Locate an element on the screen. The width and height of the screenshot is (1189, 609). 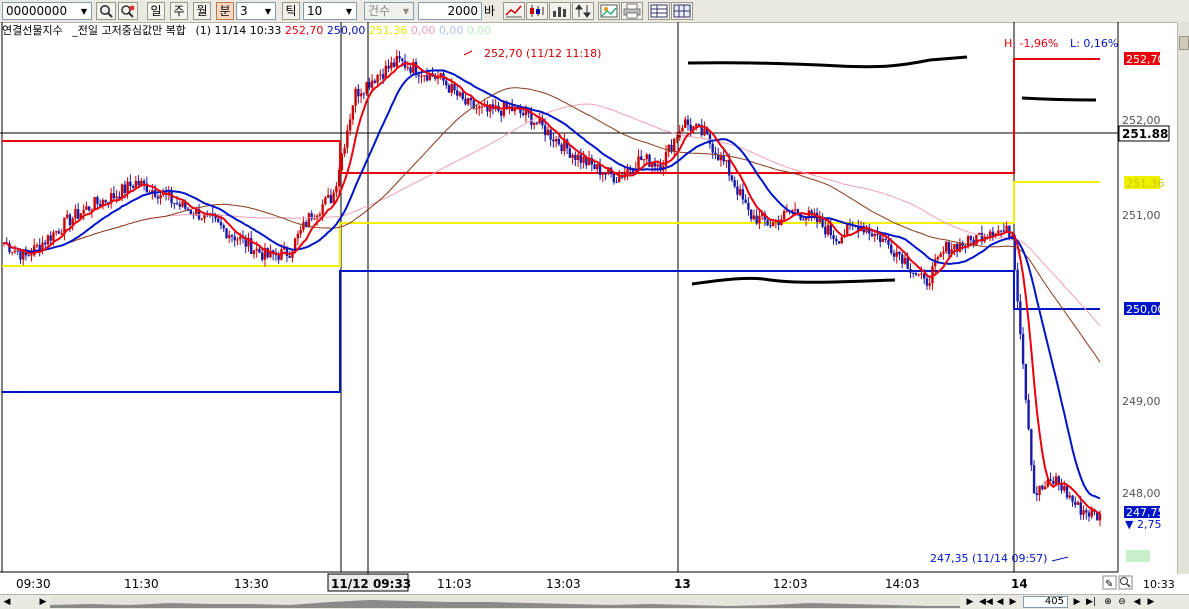
period-minute-button: 분 is located at coordinates (225, 11).